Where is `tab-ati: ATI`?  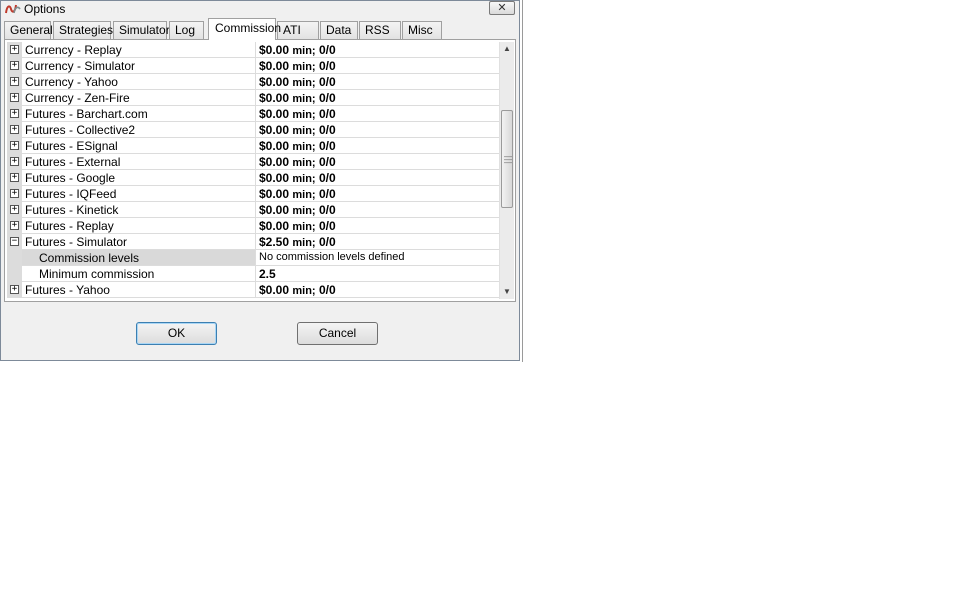 tab-ati: ATI is located at coordinates (298, 30).